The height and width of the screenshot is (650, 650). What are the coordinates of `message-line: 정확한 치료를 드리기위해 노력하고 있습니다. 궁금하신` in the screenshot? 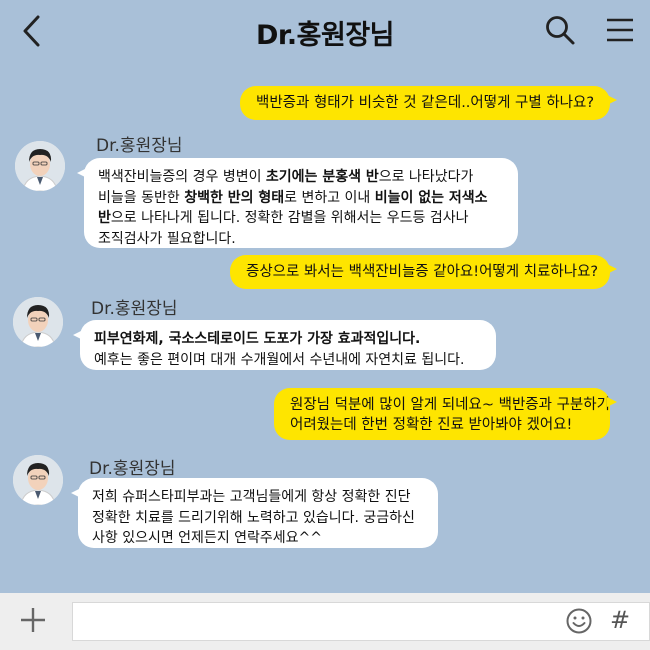 It's located at (253, 517).